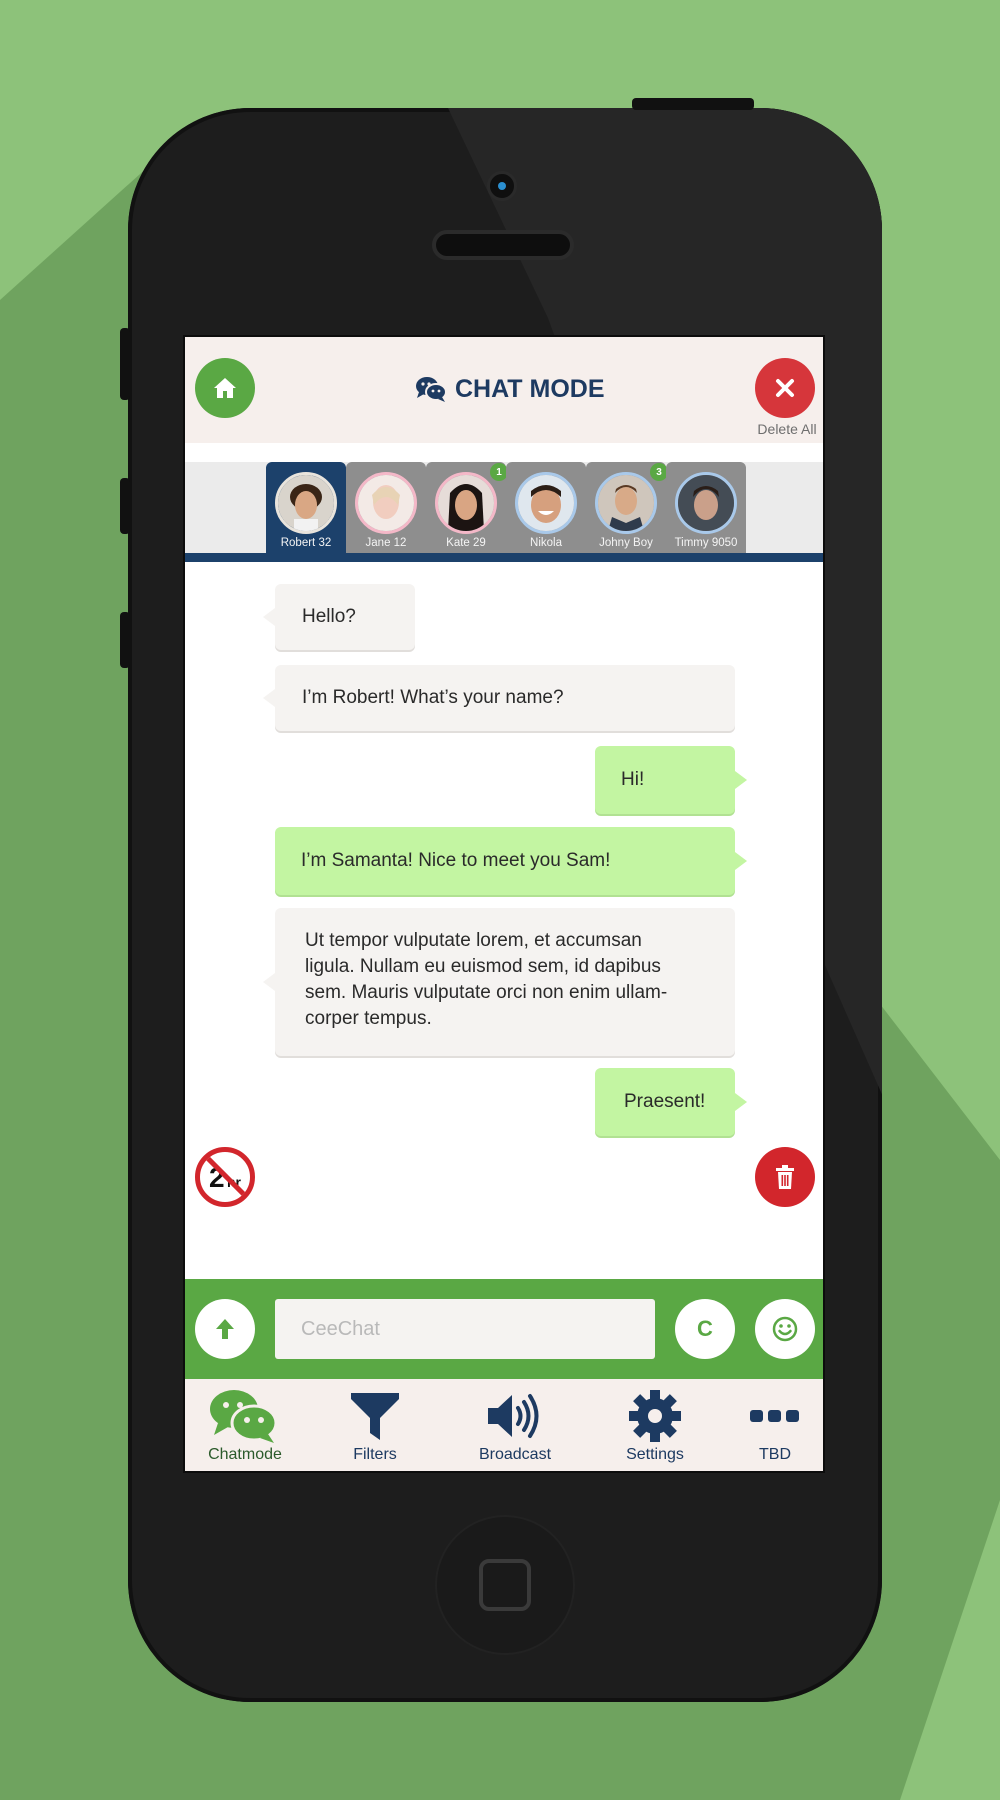 The width and height of the screenshot is (1000, 1800). I want to click on volume-down-button, so click(125, 640).